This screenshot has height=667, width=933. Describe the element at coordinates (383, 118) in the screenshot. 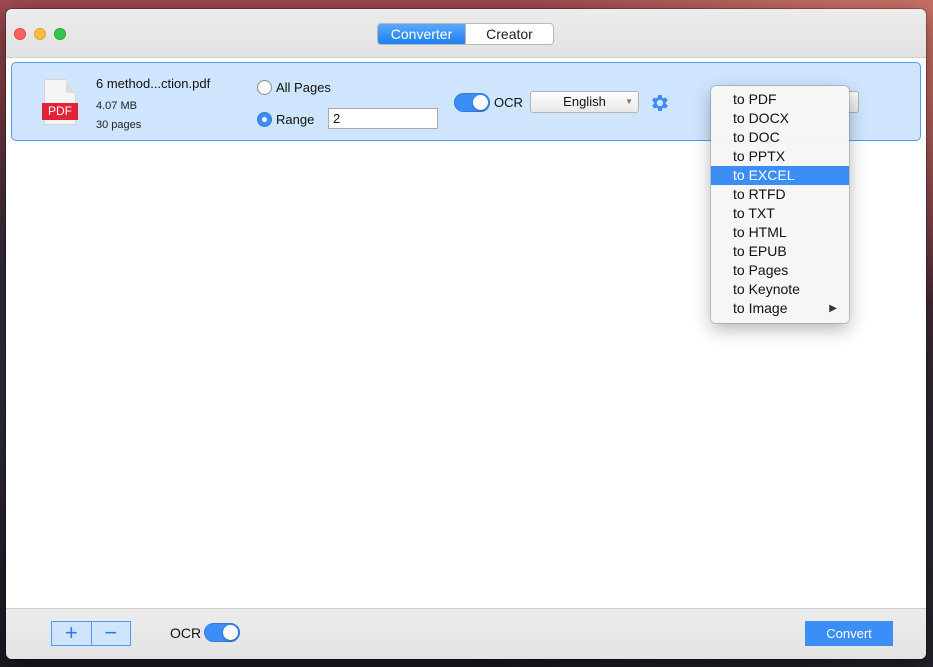

I see `range-input: 2` at that location.